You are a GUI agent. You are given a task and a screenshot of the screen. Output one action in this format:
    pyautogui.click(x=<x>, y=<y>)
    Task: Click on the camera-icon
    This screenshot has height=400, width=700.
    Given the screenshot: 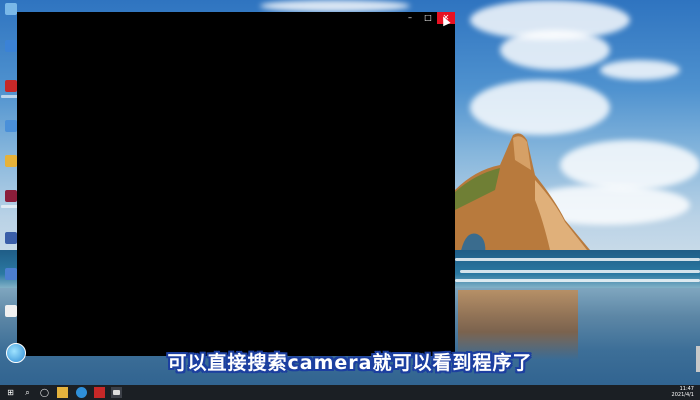 What is the action you would take?
    pyautogui.click(x=116, y=392)
    